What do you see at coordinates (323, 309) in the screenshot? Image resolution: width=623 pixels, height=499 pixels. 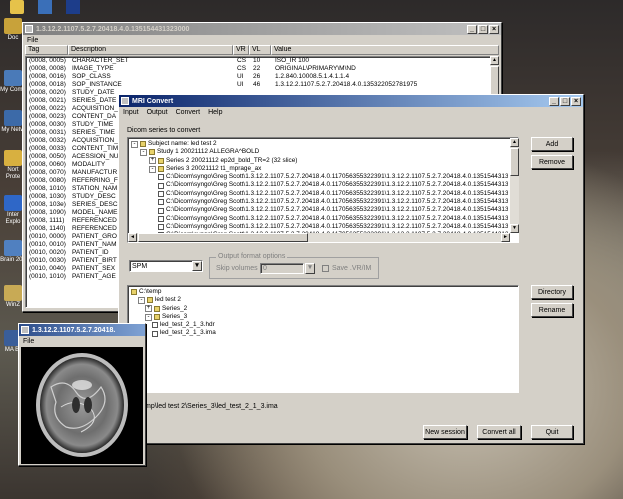 I see `tree-item: + Series_2` at bounding box center [323, 309].